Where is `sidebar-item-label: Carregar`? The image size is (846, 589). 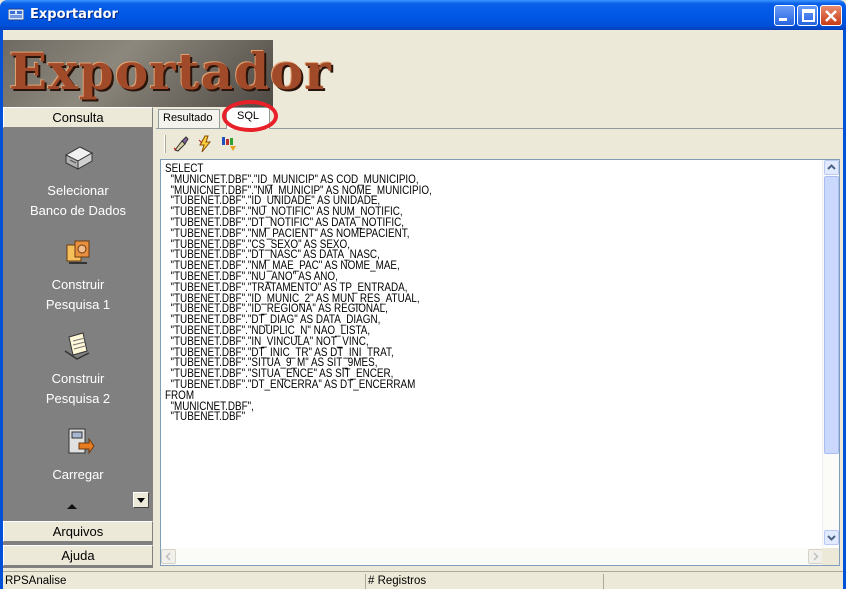 sidebar-item-label: Carregar is located at coordinates (78, 474).